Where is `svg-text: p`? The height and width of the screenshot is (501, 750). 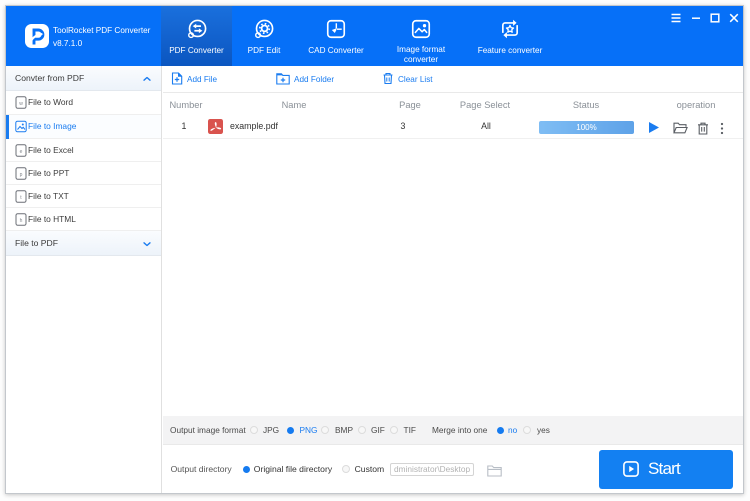 svg-text: p is located at coordinates (21, 175).